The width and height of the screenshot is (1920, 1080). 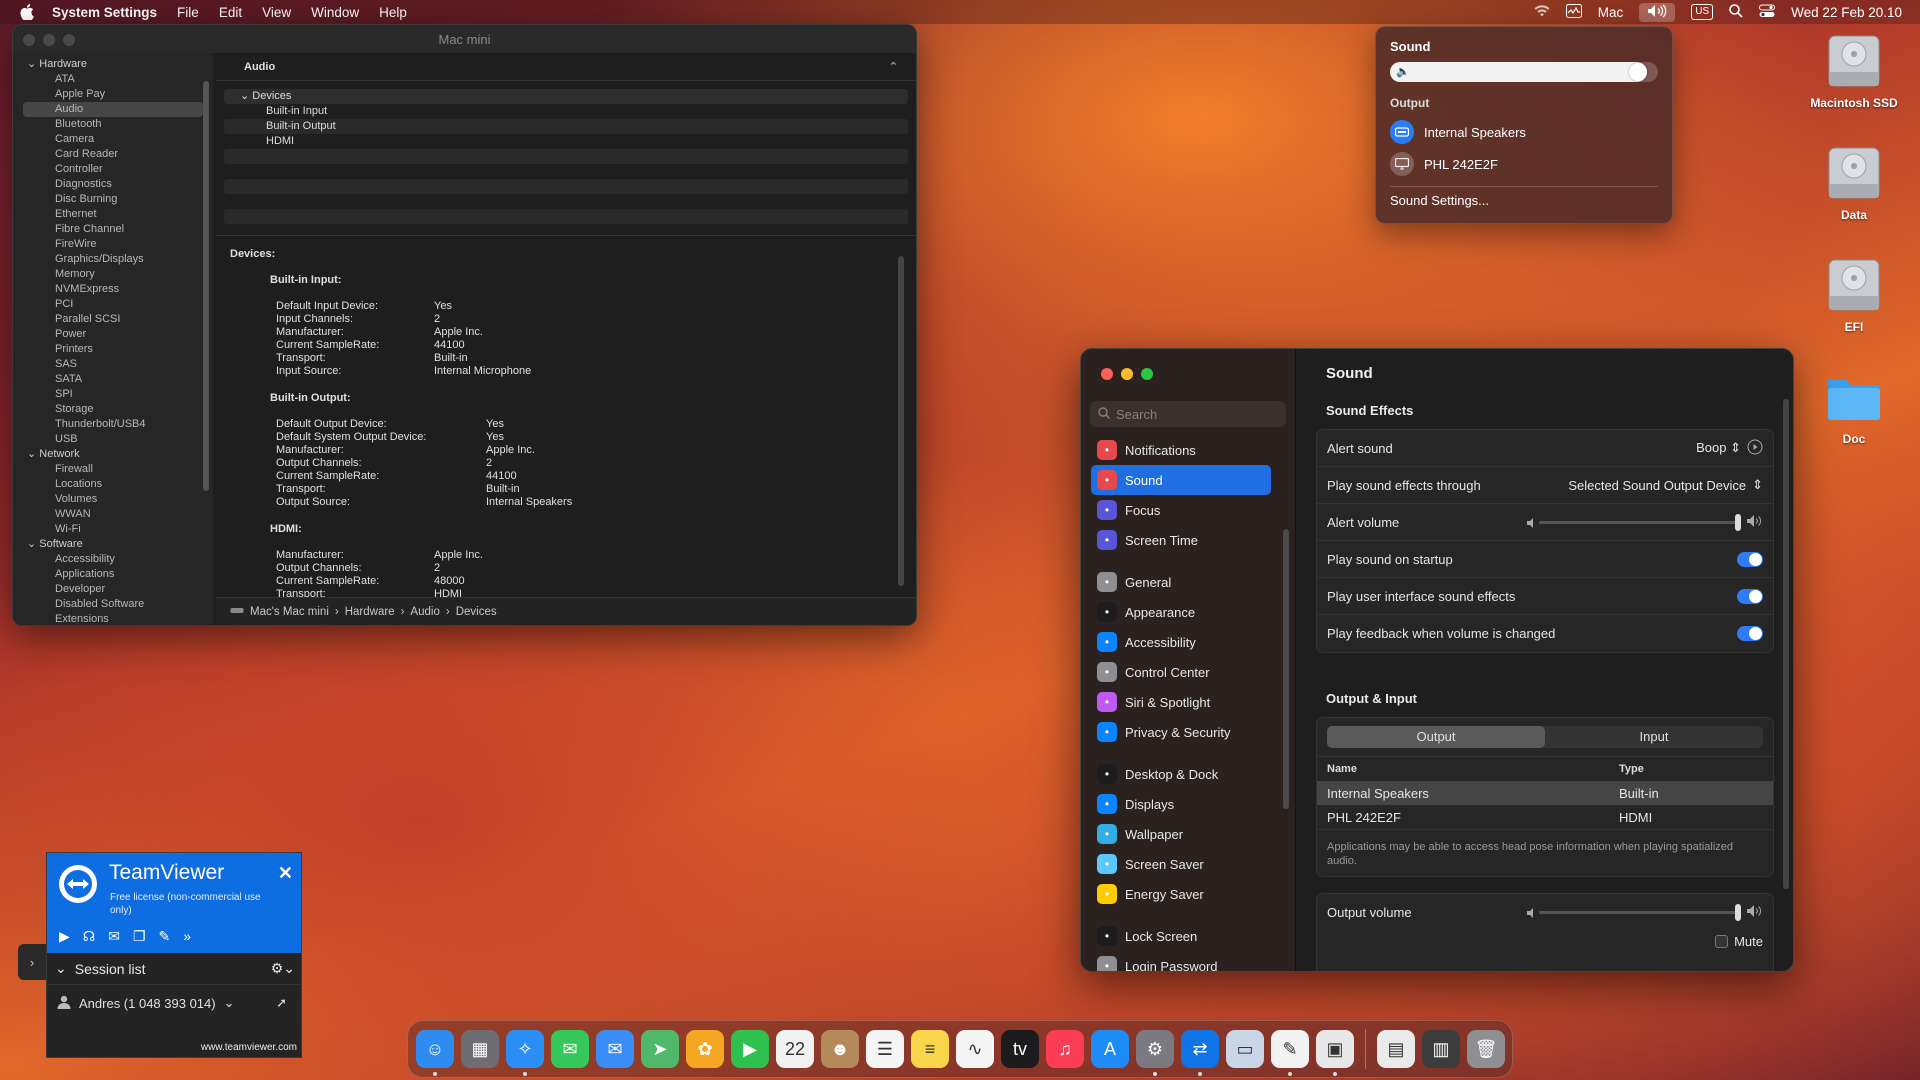 I want to click on close-icon: ✕, so click(x=285, y=873).